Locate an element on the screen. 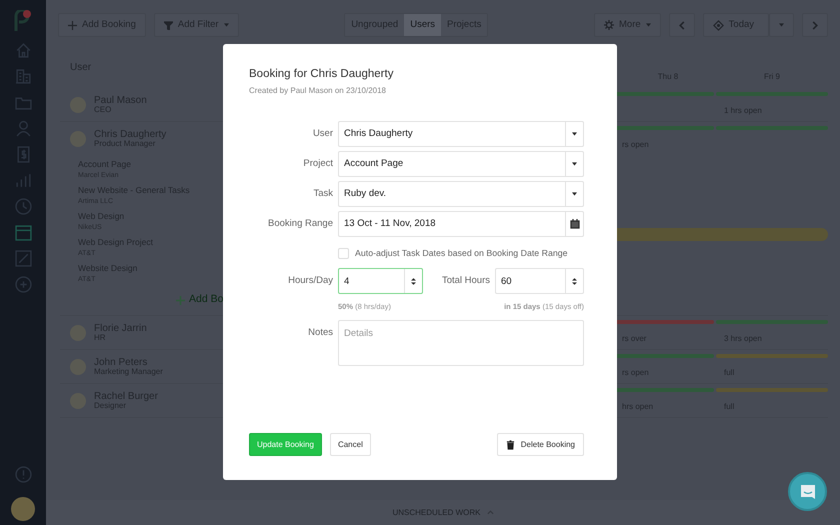 The height and width of the screenshot is (525, 840). previous-button is located at coordinates (681, 25).